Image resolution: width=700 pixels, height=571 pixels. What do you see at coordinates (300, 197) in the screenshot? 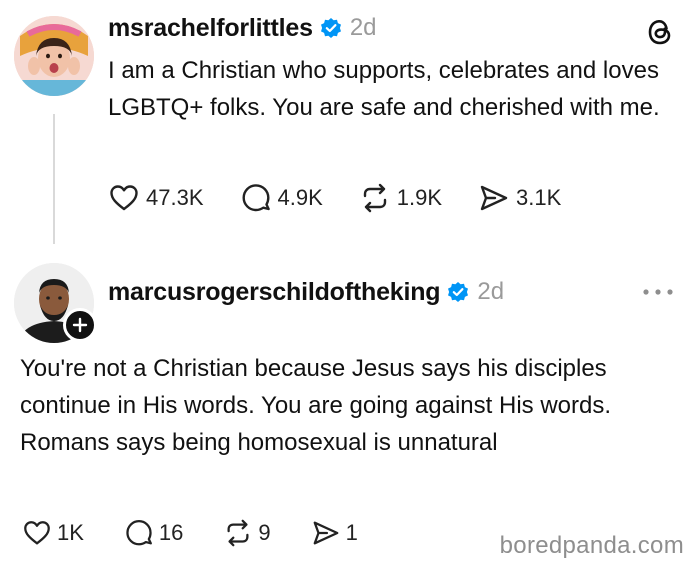
I see `comment-count: 4.9K` at bounding box center [300, 197].